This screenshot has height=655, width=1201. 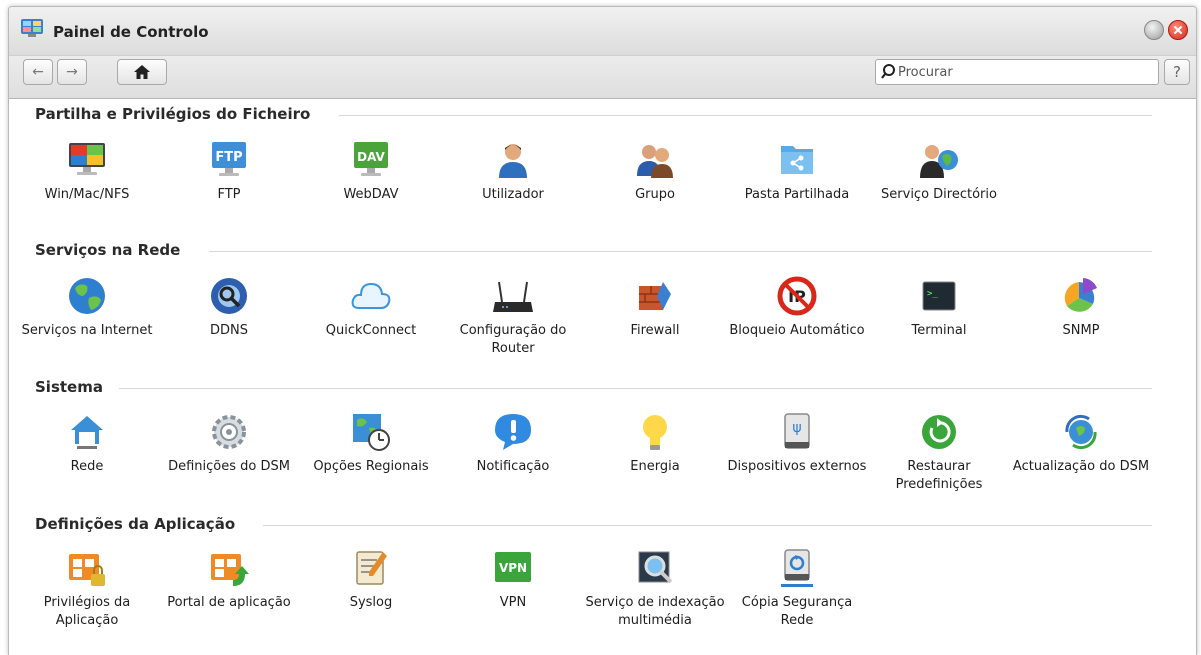 What do you see at coordinates (87, 194) in the screenshot?
I see `item-label: Win/Mac/NFS` at bounding box center [87, 194].